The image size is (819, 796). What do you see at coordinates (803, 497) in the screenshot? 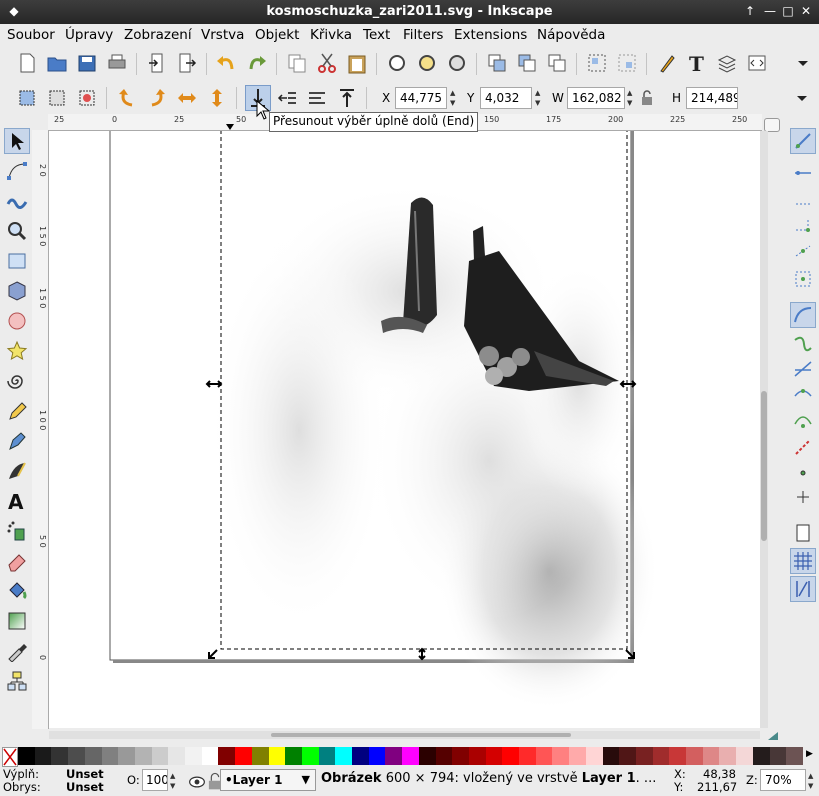
I see `snap-rotation-center-icon` at bounding box center [803, 497].